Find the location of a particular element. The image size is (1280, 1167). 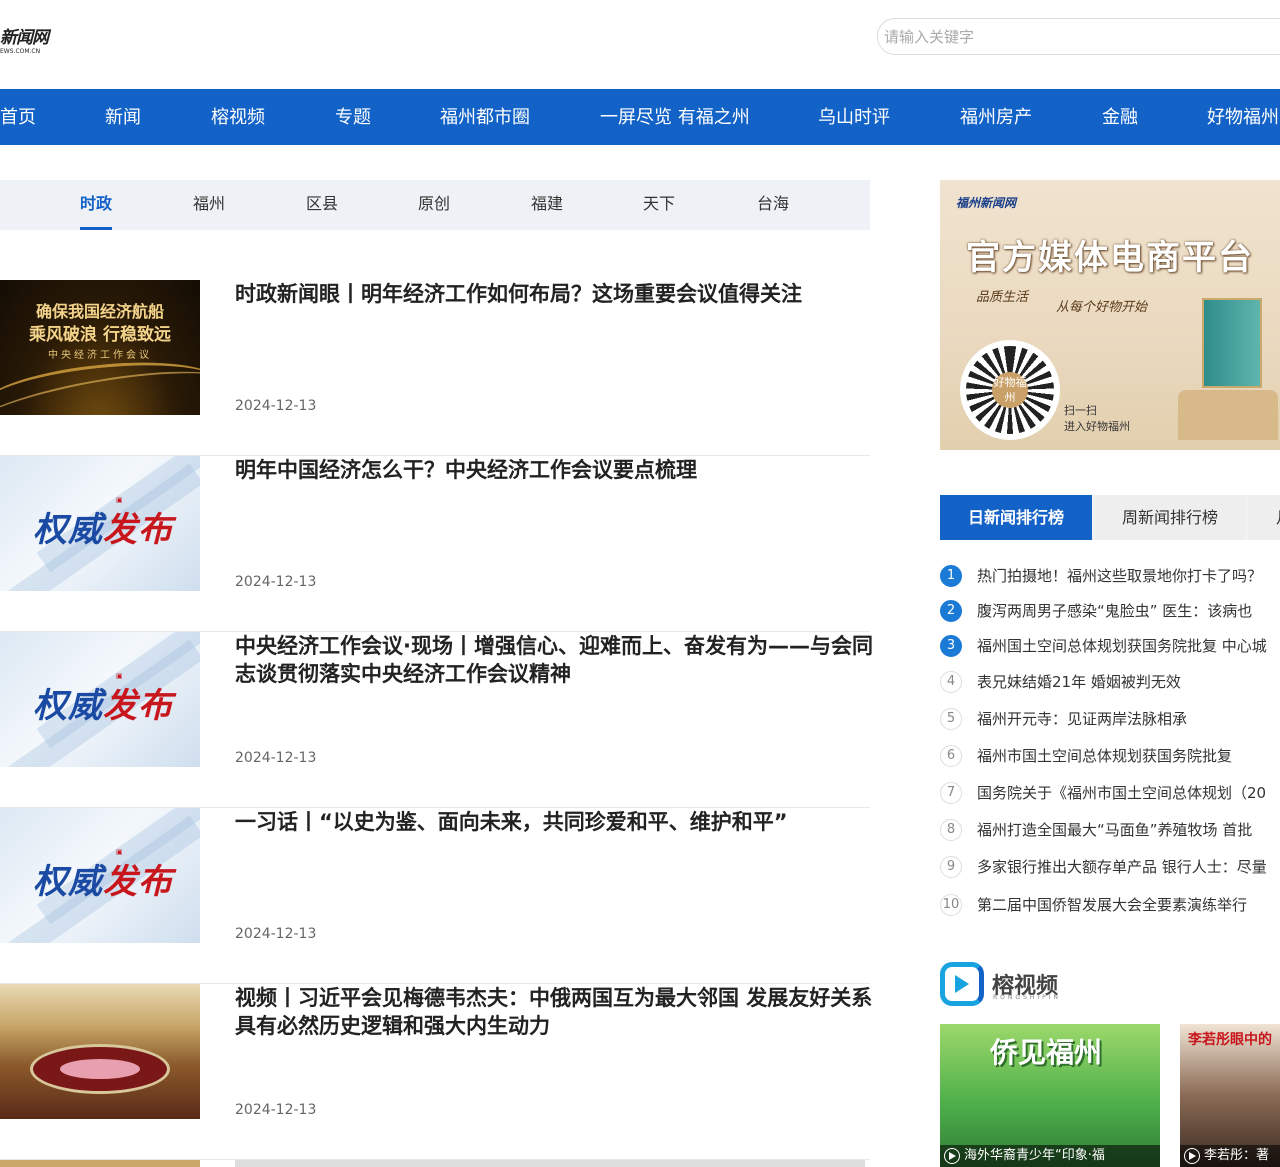

tab-daily-ranking: 日新闻排行榜 is located at coordinates (1016, 517).